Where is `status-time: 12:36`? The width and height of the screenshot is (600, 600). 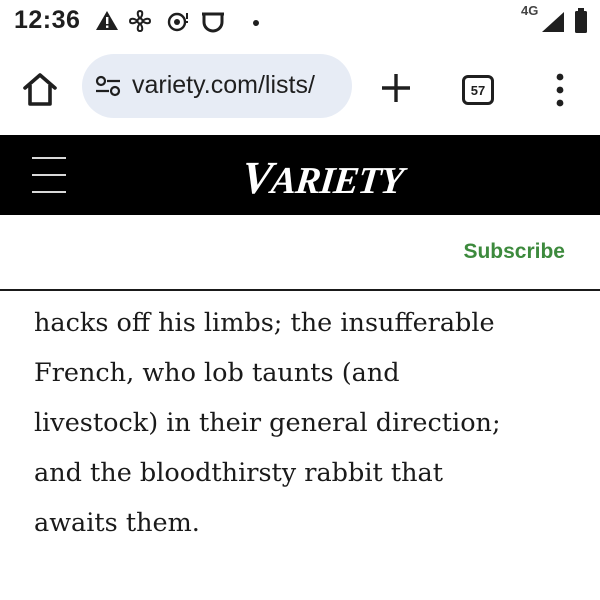 status-time: 12:36 is located at coordinates (47, 20).